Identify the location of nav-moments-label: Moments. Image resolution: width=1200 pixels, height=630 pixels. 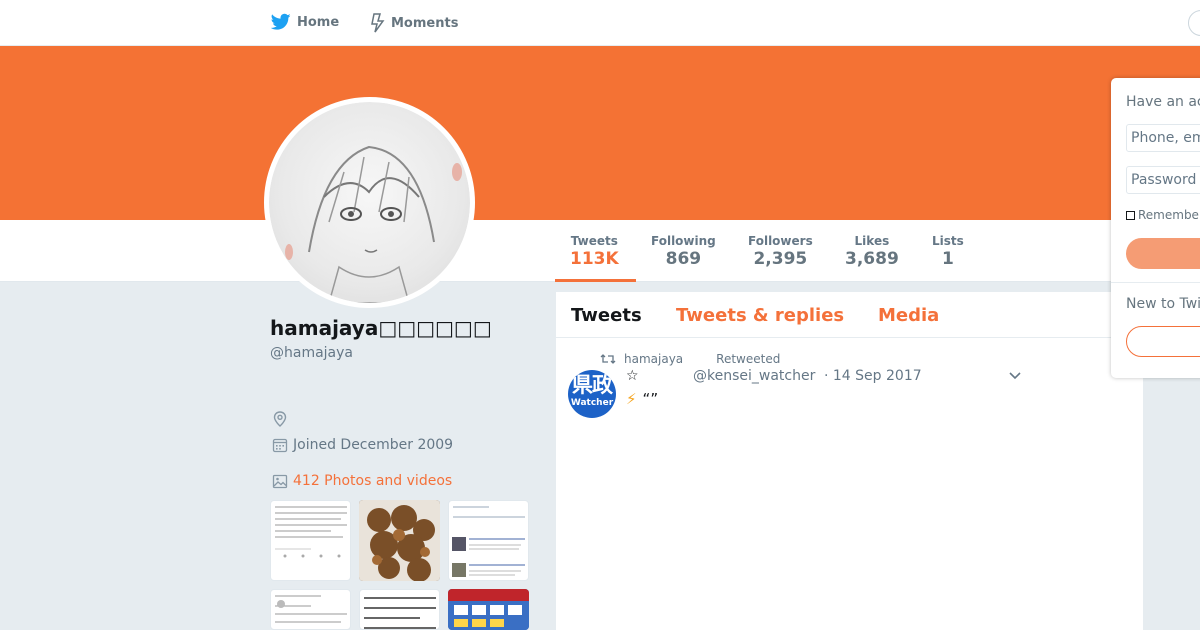
(425, 23).